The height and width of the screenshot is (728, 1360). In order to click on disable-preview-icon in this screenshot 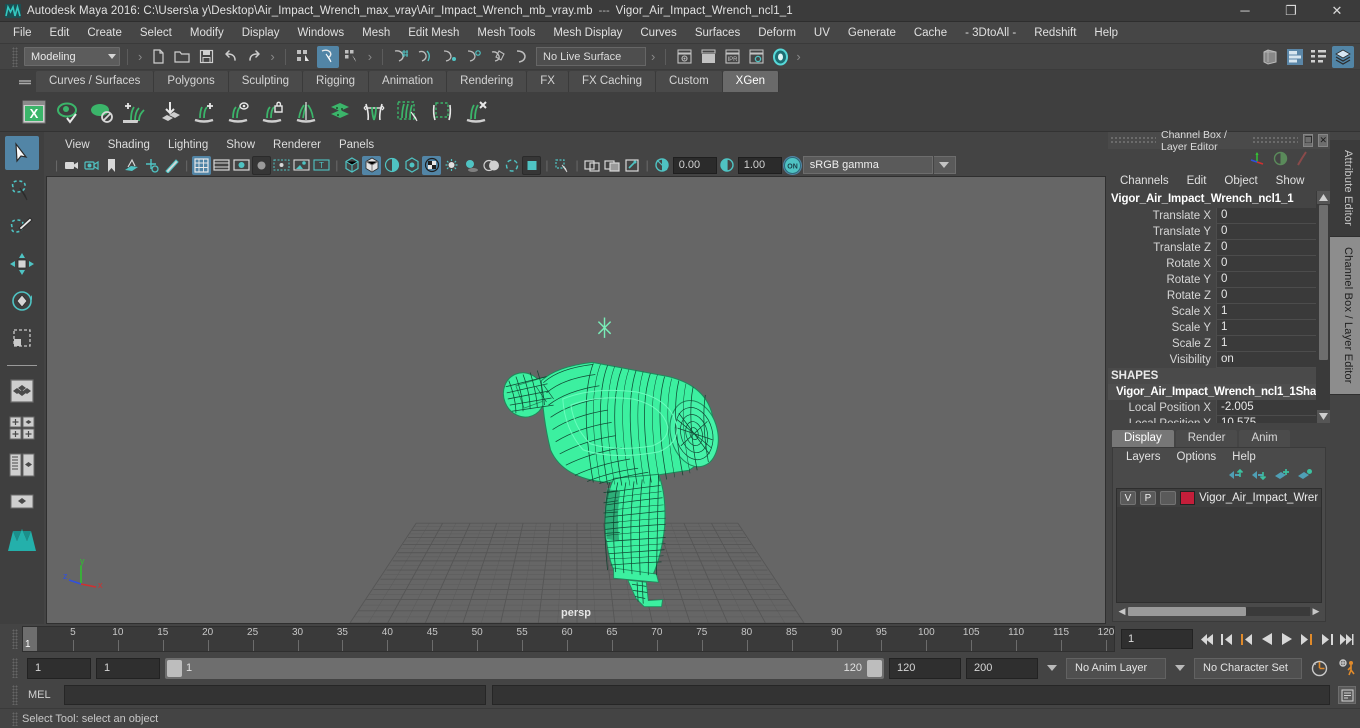, I will do `click(102, 112)`.